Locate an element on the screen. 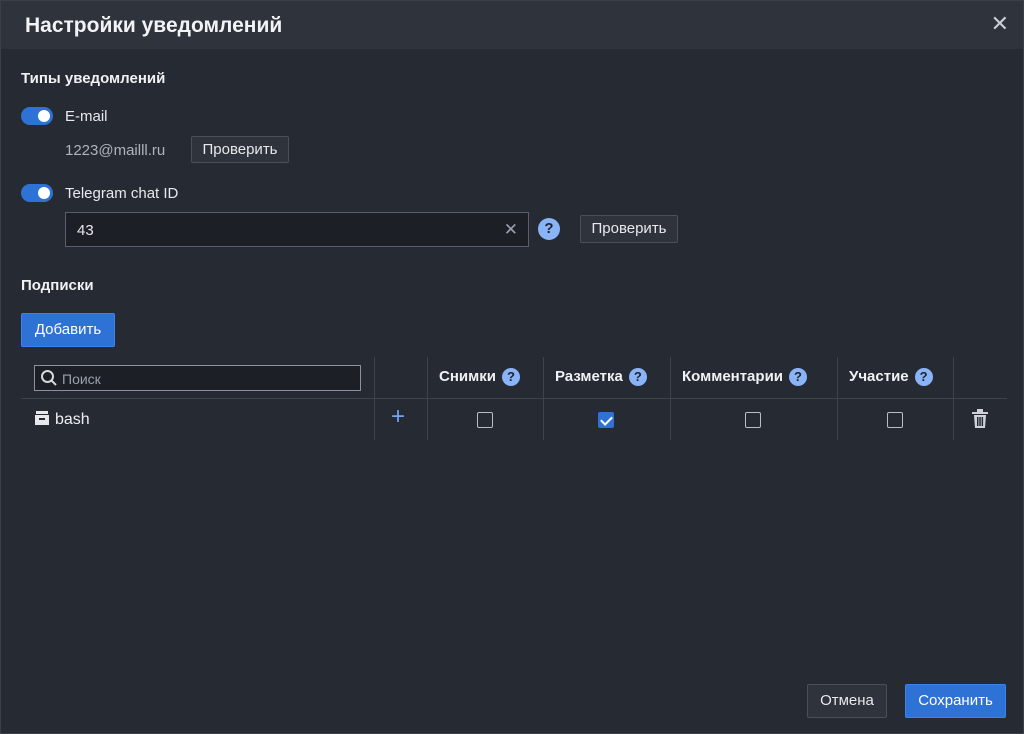 This screenshot has height=734, width=1024. column-label: Участие is located at coordinates (879, 376).